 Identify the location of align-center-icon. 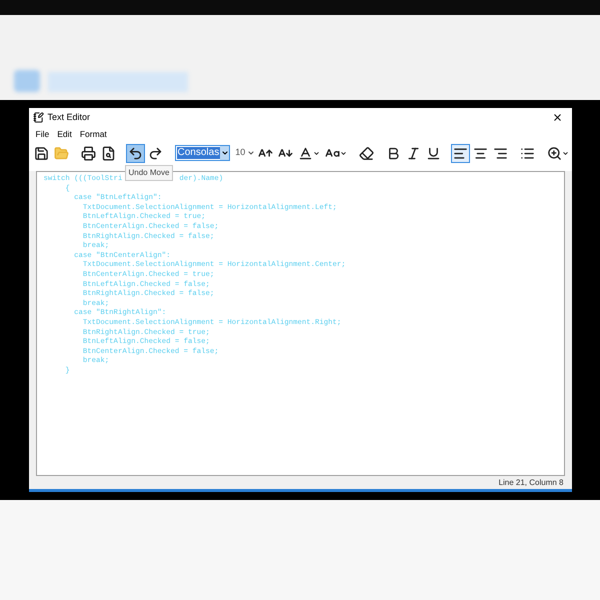
(480, 153).